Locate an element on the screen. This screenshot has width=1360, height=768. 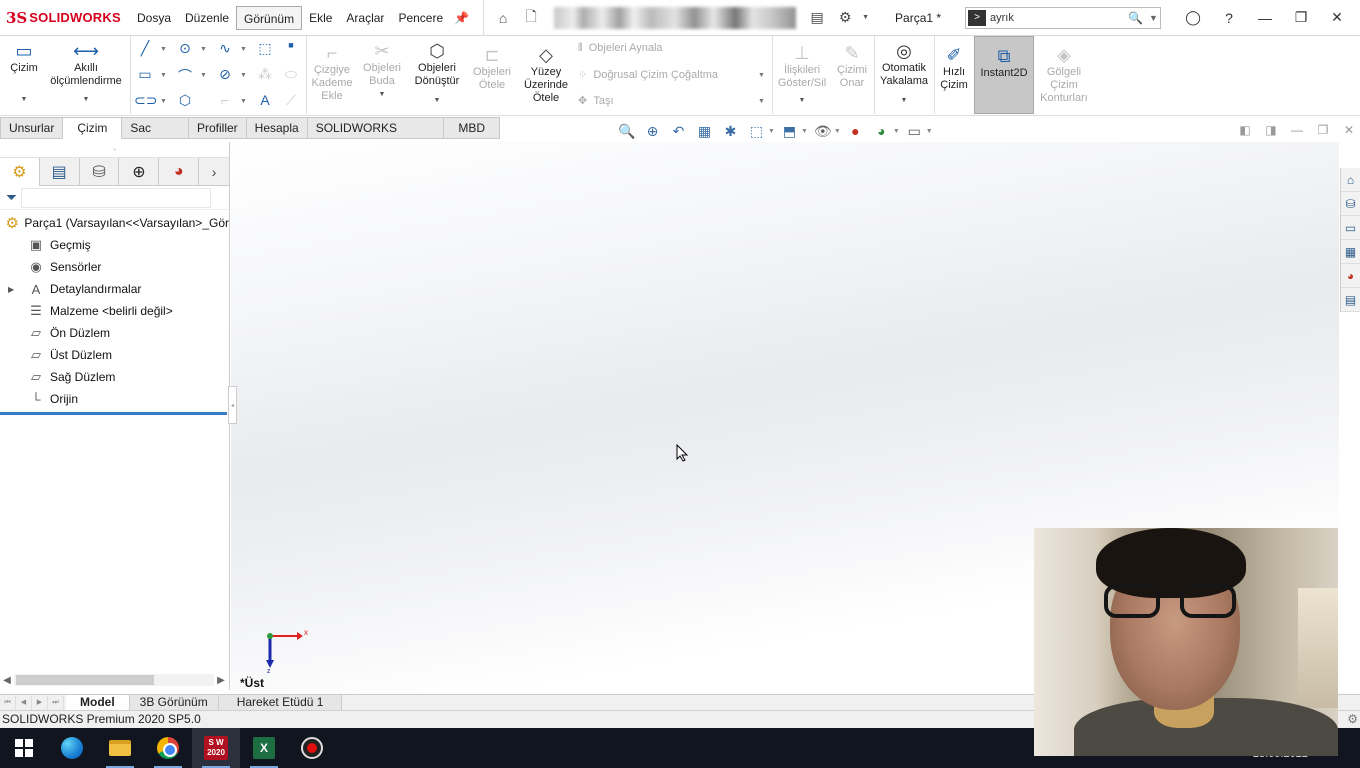
ellipse-icon: ⊘ is located at coordinates (225, 74).